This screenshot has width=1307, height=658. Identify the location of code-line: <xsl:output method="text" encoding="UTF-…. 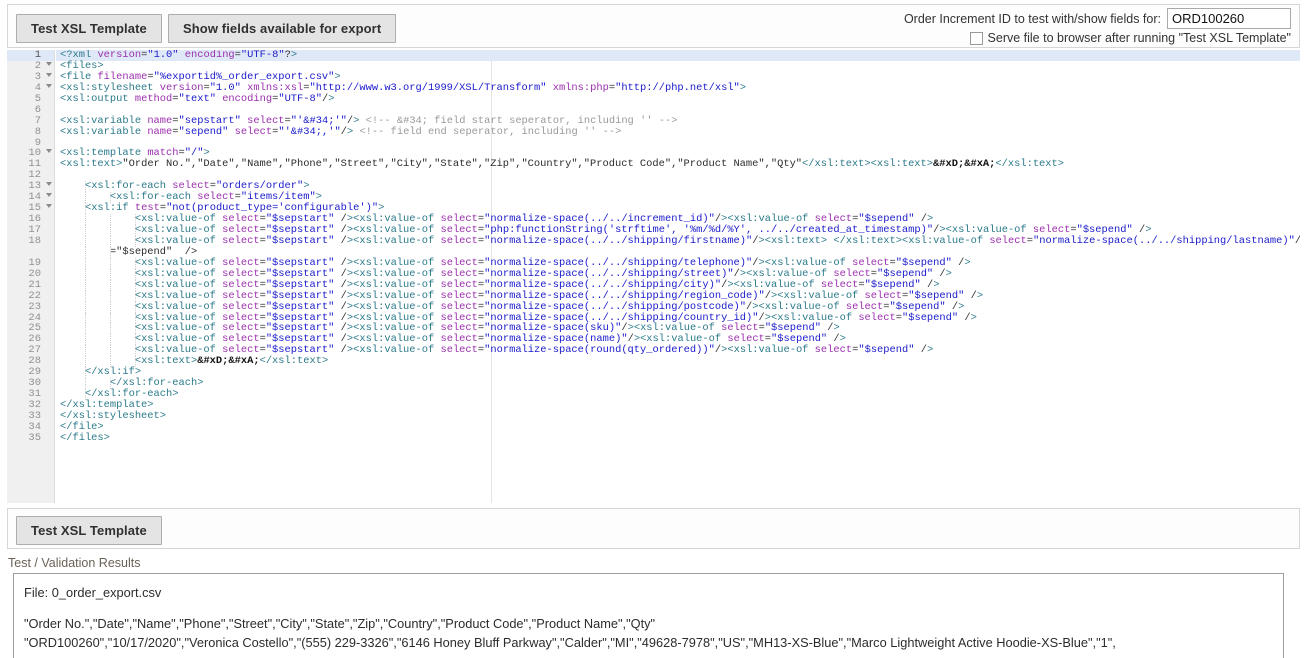
(678, 99).